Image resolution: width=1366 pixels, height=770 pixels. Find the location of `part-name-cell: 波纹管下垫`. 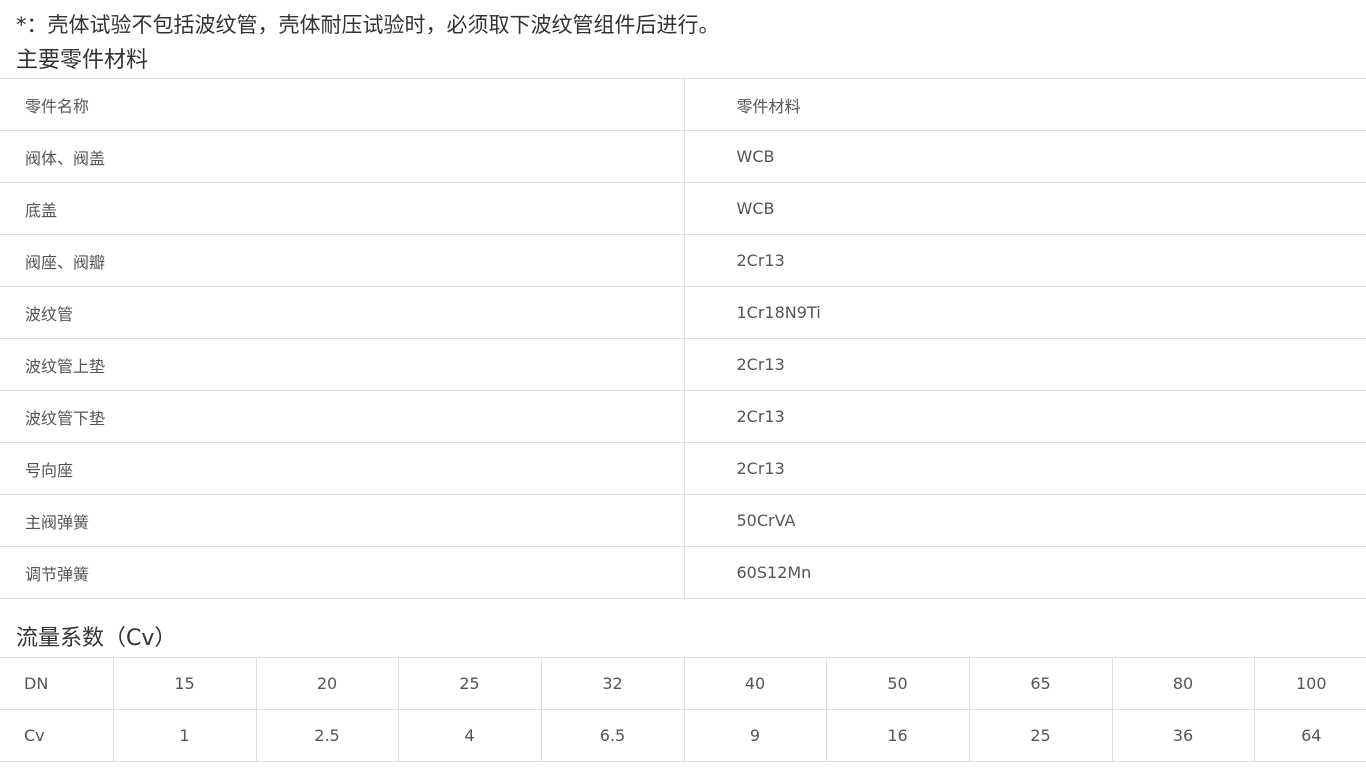

part-name-cell: 波纹管下垫 is located at coordinates (342, 416).